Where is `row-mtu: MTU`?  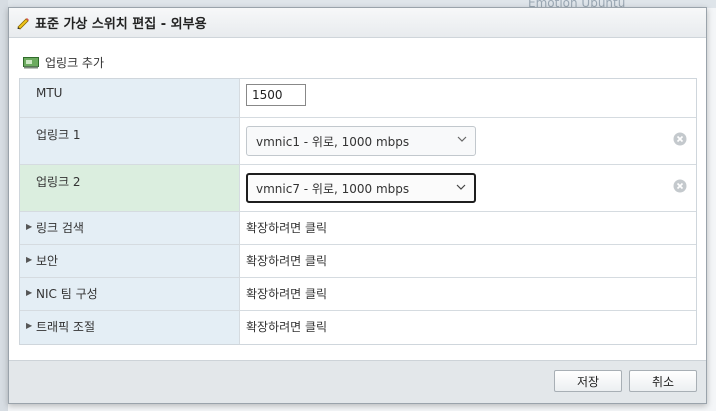 row-mtu: MTU is located at coordinates (358, 98).